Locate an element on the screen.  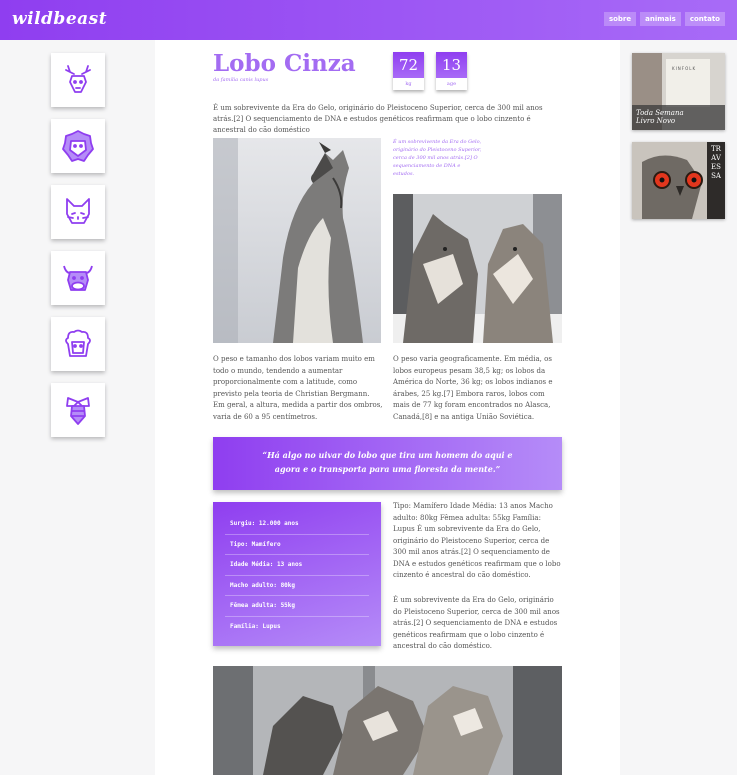
ad-caption-line-1: Toda Semana is located at coordinates (660, 113).